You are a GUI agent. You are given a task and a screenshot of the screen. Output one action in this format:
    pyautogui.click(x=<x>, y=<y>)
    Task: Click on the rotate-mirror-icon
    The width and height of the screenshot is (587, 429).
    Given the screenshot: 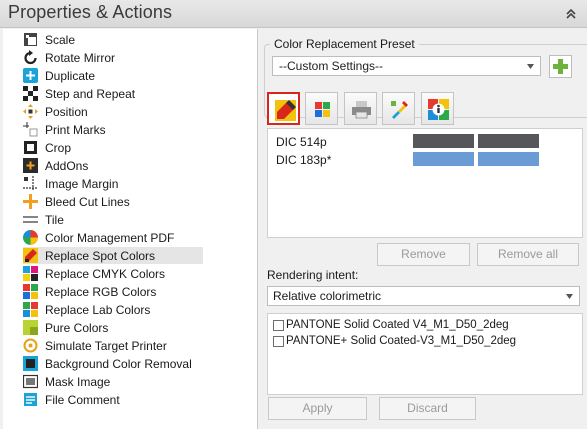 What is the action you would take?
    pyautogui.click(x=30, y=57)
    